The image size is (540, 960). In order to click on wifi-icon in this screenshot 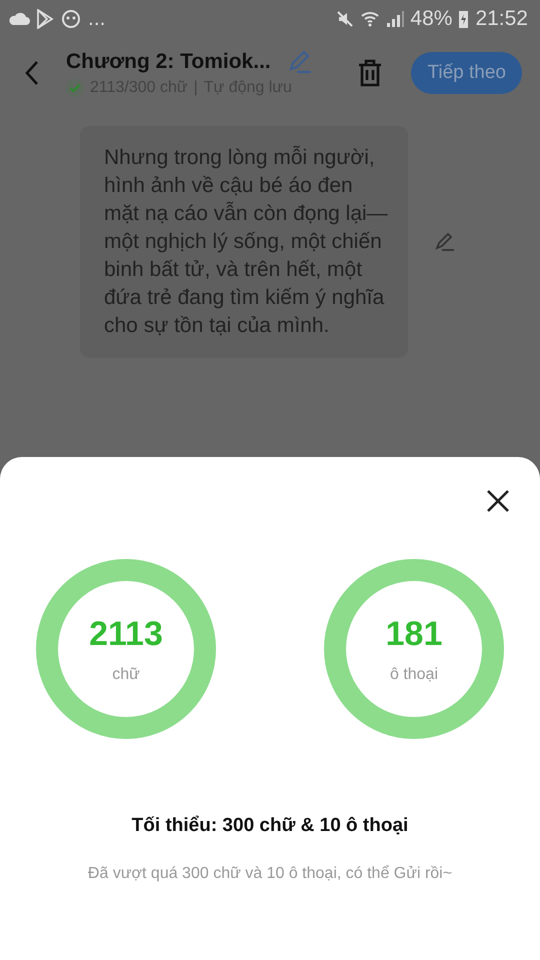, I will do `click(370, 19)`.